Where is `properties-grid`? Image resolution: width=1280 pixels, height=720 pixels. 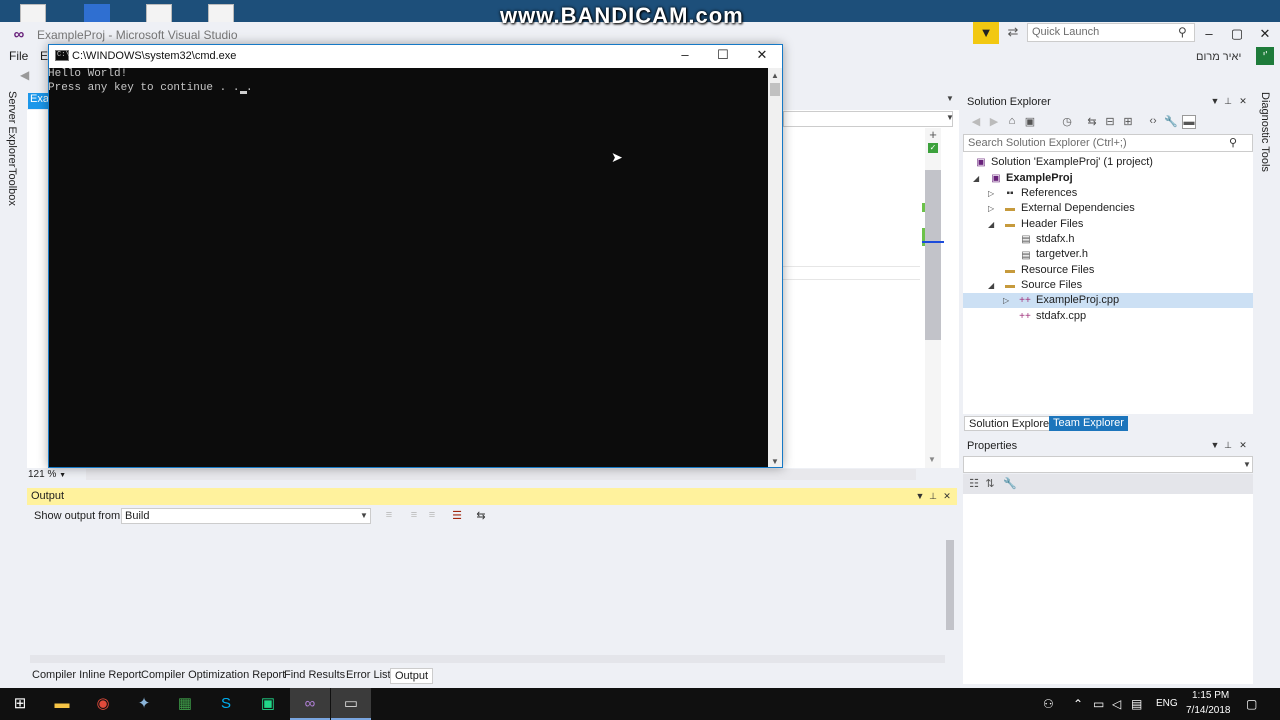
properties-grid is located at coordinates (1108, 589).